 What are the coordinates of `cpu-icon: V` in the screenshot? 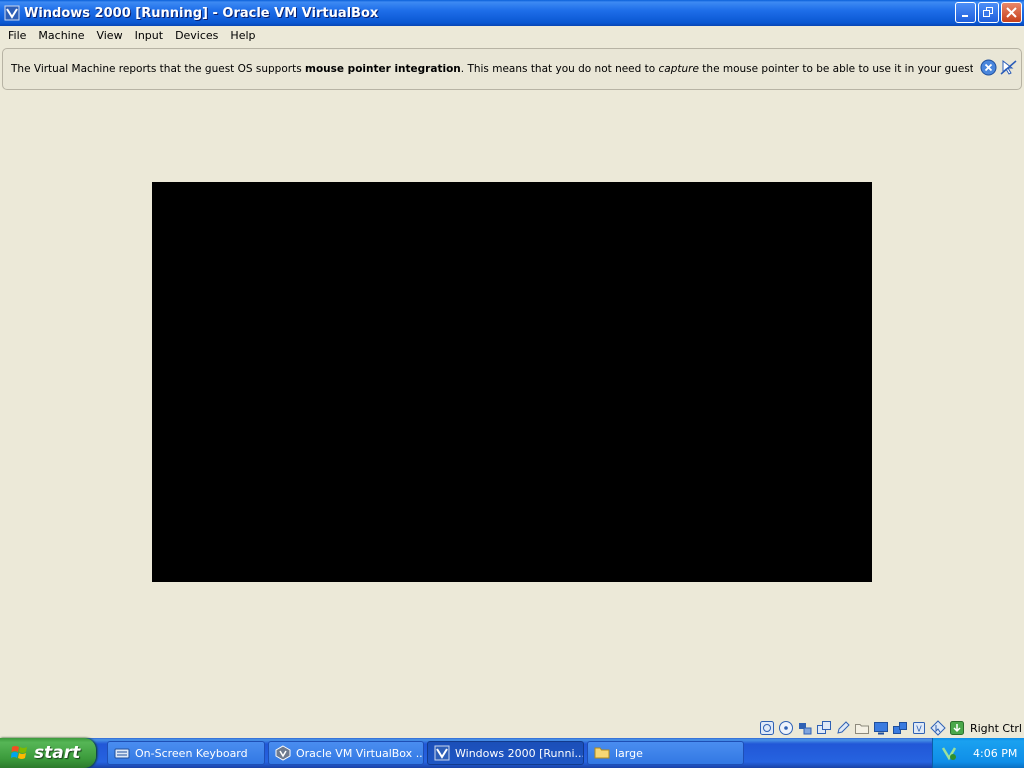 It's located at (919, 728).